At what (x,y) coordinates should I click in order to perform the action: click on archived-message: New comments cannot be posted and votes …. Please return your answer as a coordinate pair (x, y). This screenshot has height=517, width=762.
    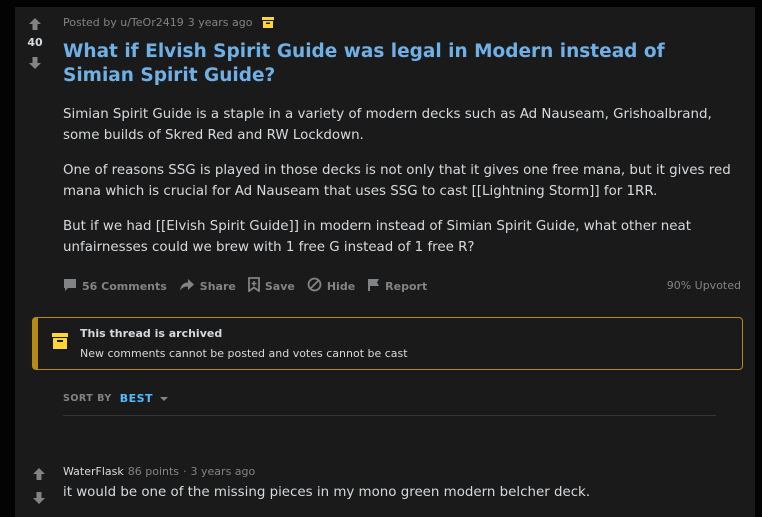
    Looking at the image, I should click on (244, 353).